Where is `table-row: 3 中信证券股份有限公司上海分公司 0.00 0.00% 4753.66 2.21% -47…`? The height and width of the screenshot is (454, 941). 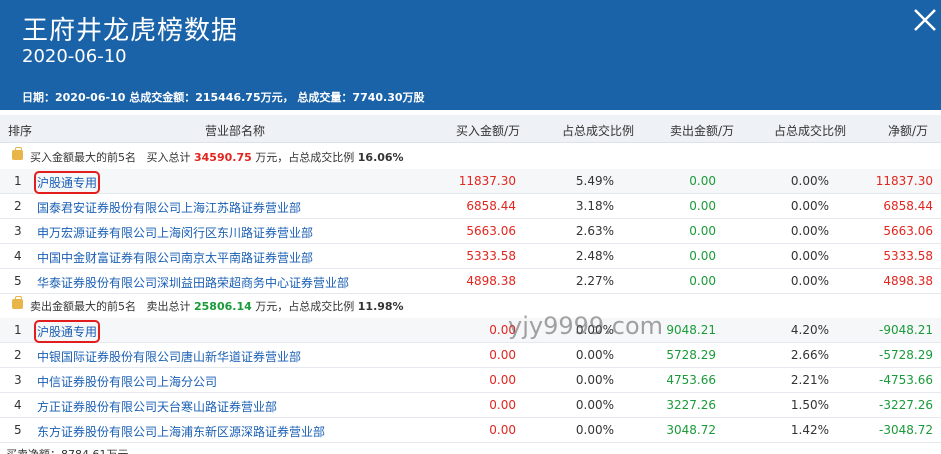
table-row: 3 中信证券股份有限公司上海分公司 0.00 0.00% 4753.66 2.21% -47… is located at coordinates (470, 380).